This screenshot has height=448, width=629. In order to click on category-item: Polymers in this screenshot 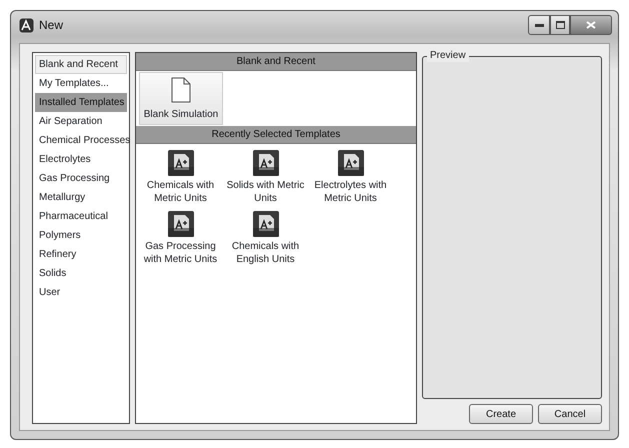, I will do `click(81, 235)`.